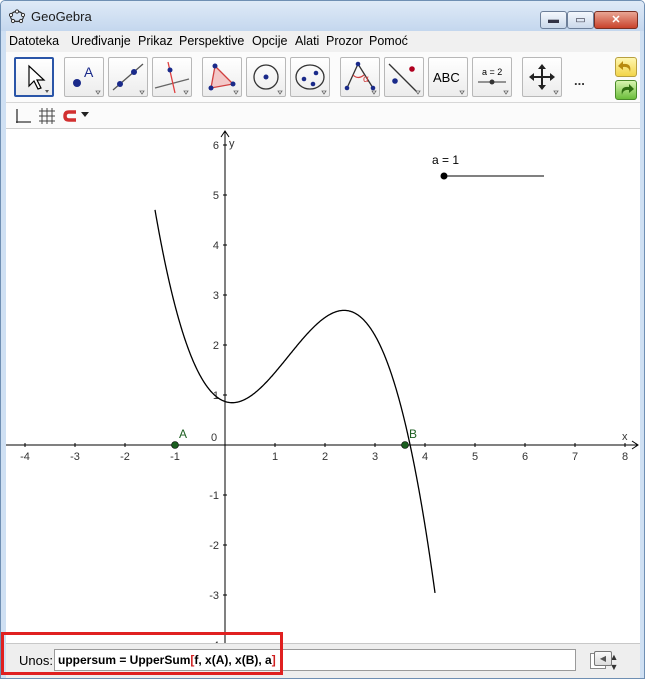 Image resolution: width=645 pixels, height=679 pixels. I want to click on menu-perspectives: Perspektive, so click(211, 41).